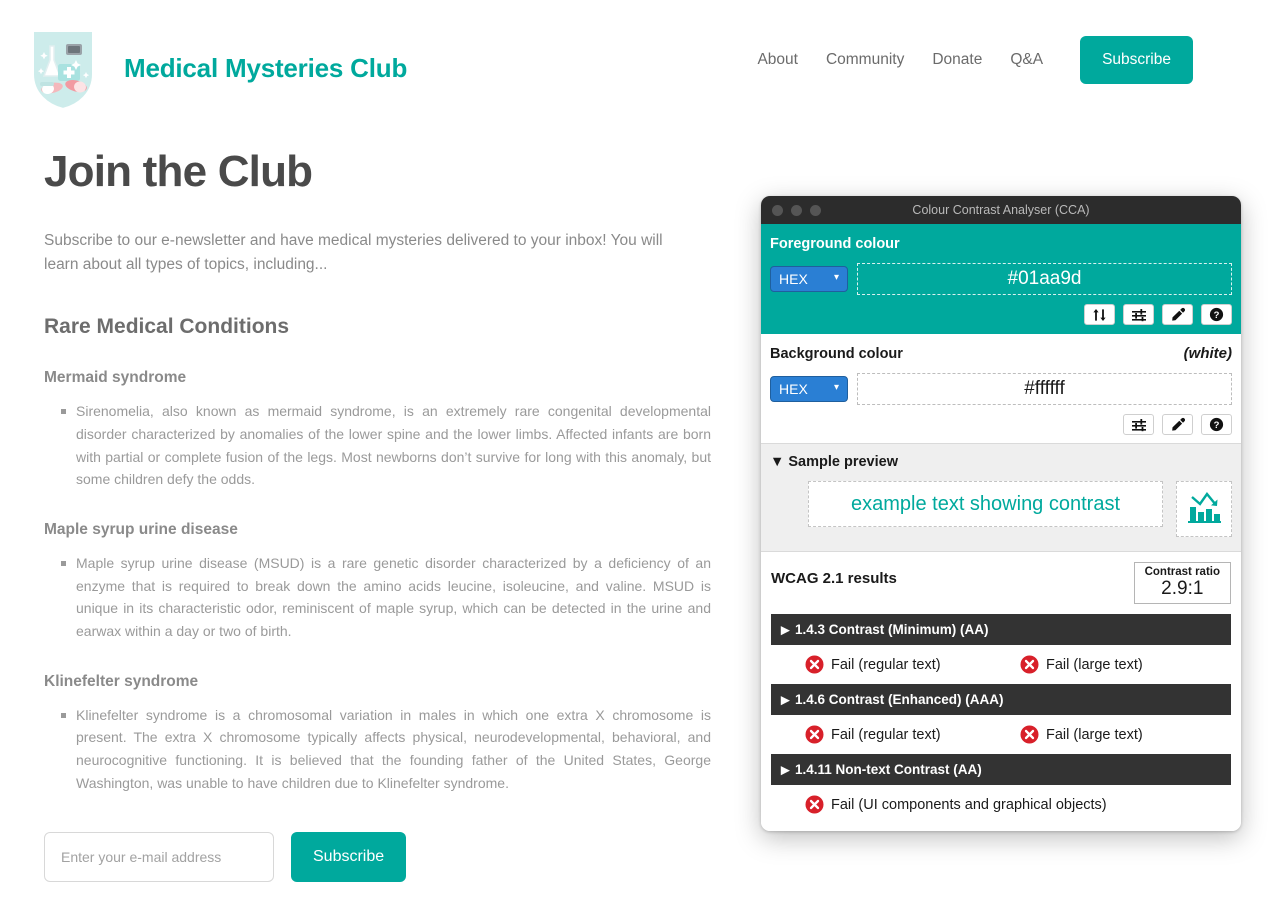 This screenshot has height=909, width=1275. I want to click on background-format-select: HEX, so click(809, 389).